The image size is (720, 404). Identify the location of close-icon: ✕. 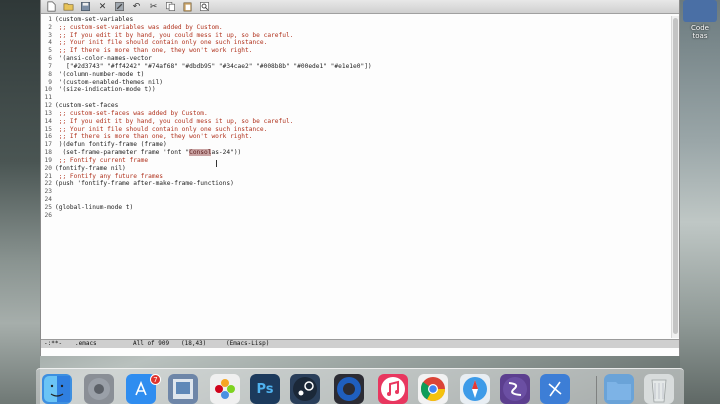
(102, 7).